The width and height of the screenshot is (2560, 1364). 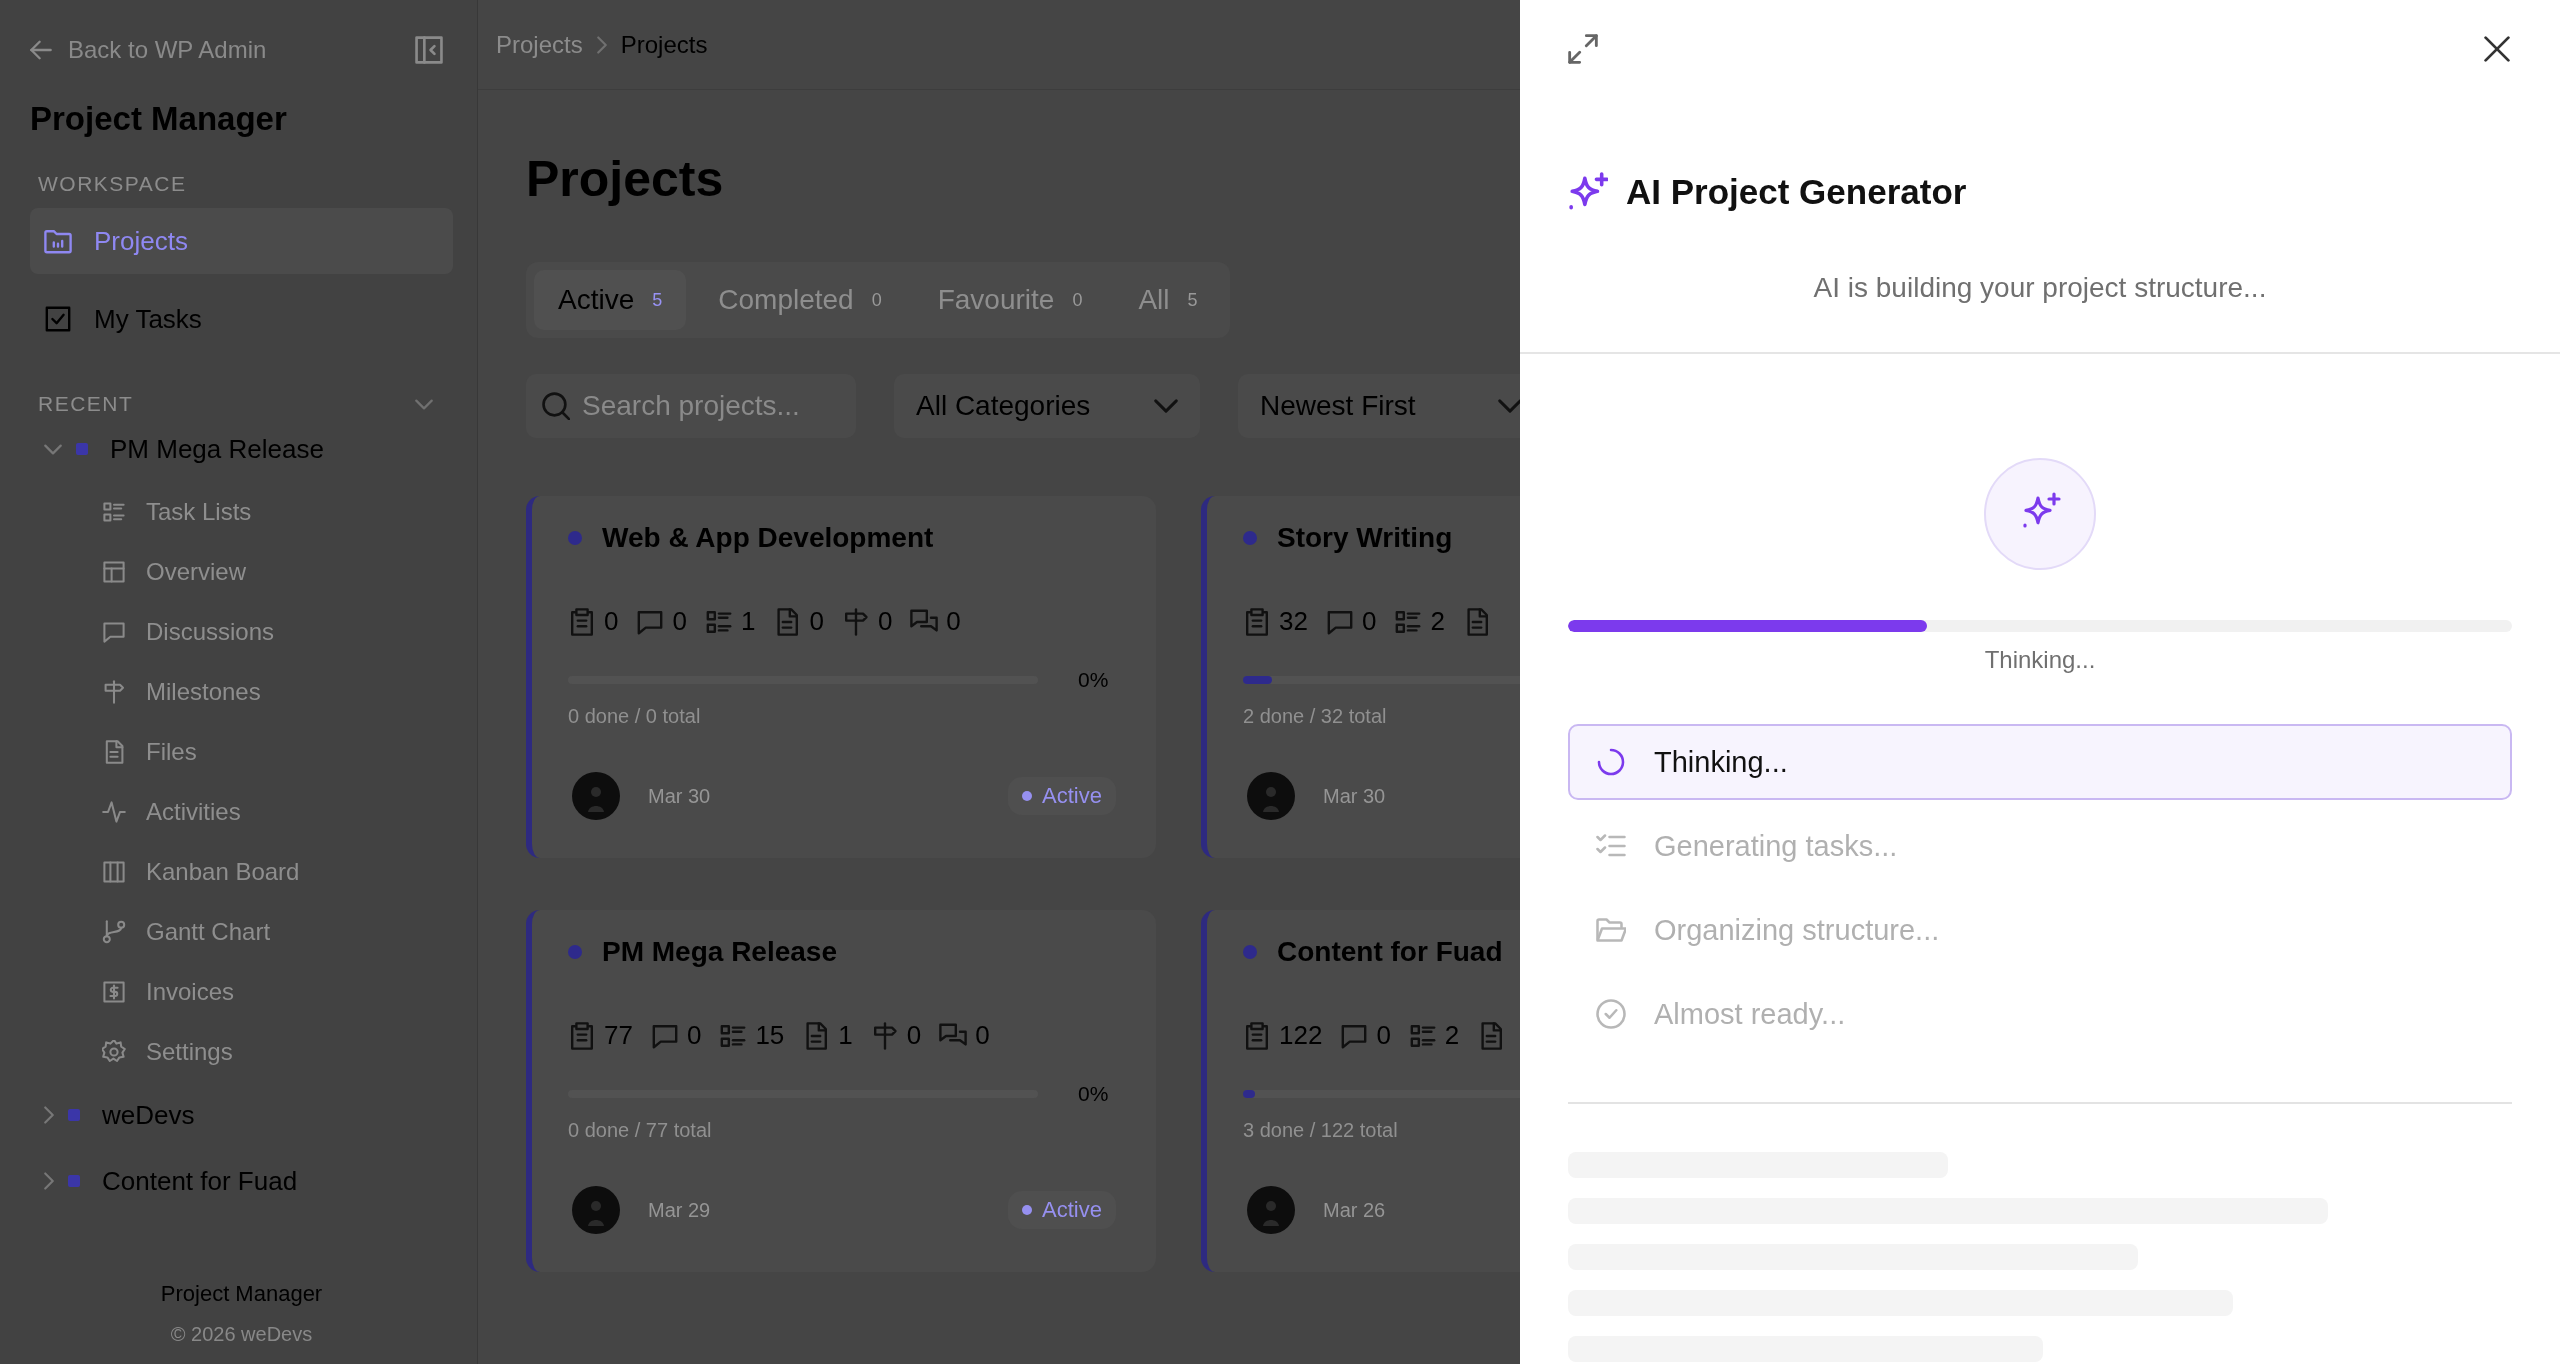 What do you see at coordinates (429, 50) in the screenshot?
I see `sidebar-toggle-icon` at bounding box center [429, 50].